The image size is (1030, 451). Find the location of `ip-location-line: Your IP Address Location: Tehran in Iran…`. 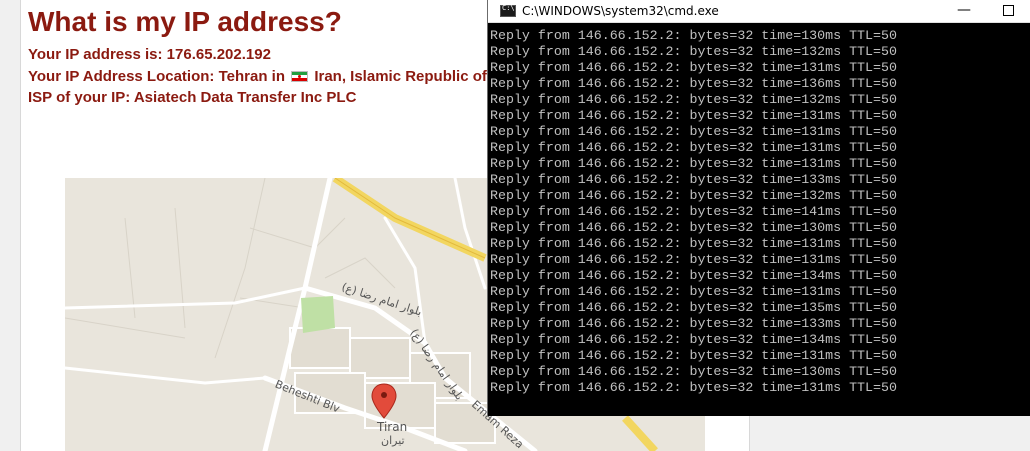

ip-location-line: Your IP Address Location: Tehran in Iran… is located at coordinates (257, 76).